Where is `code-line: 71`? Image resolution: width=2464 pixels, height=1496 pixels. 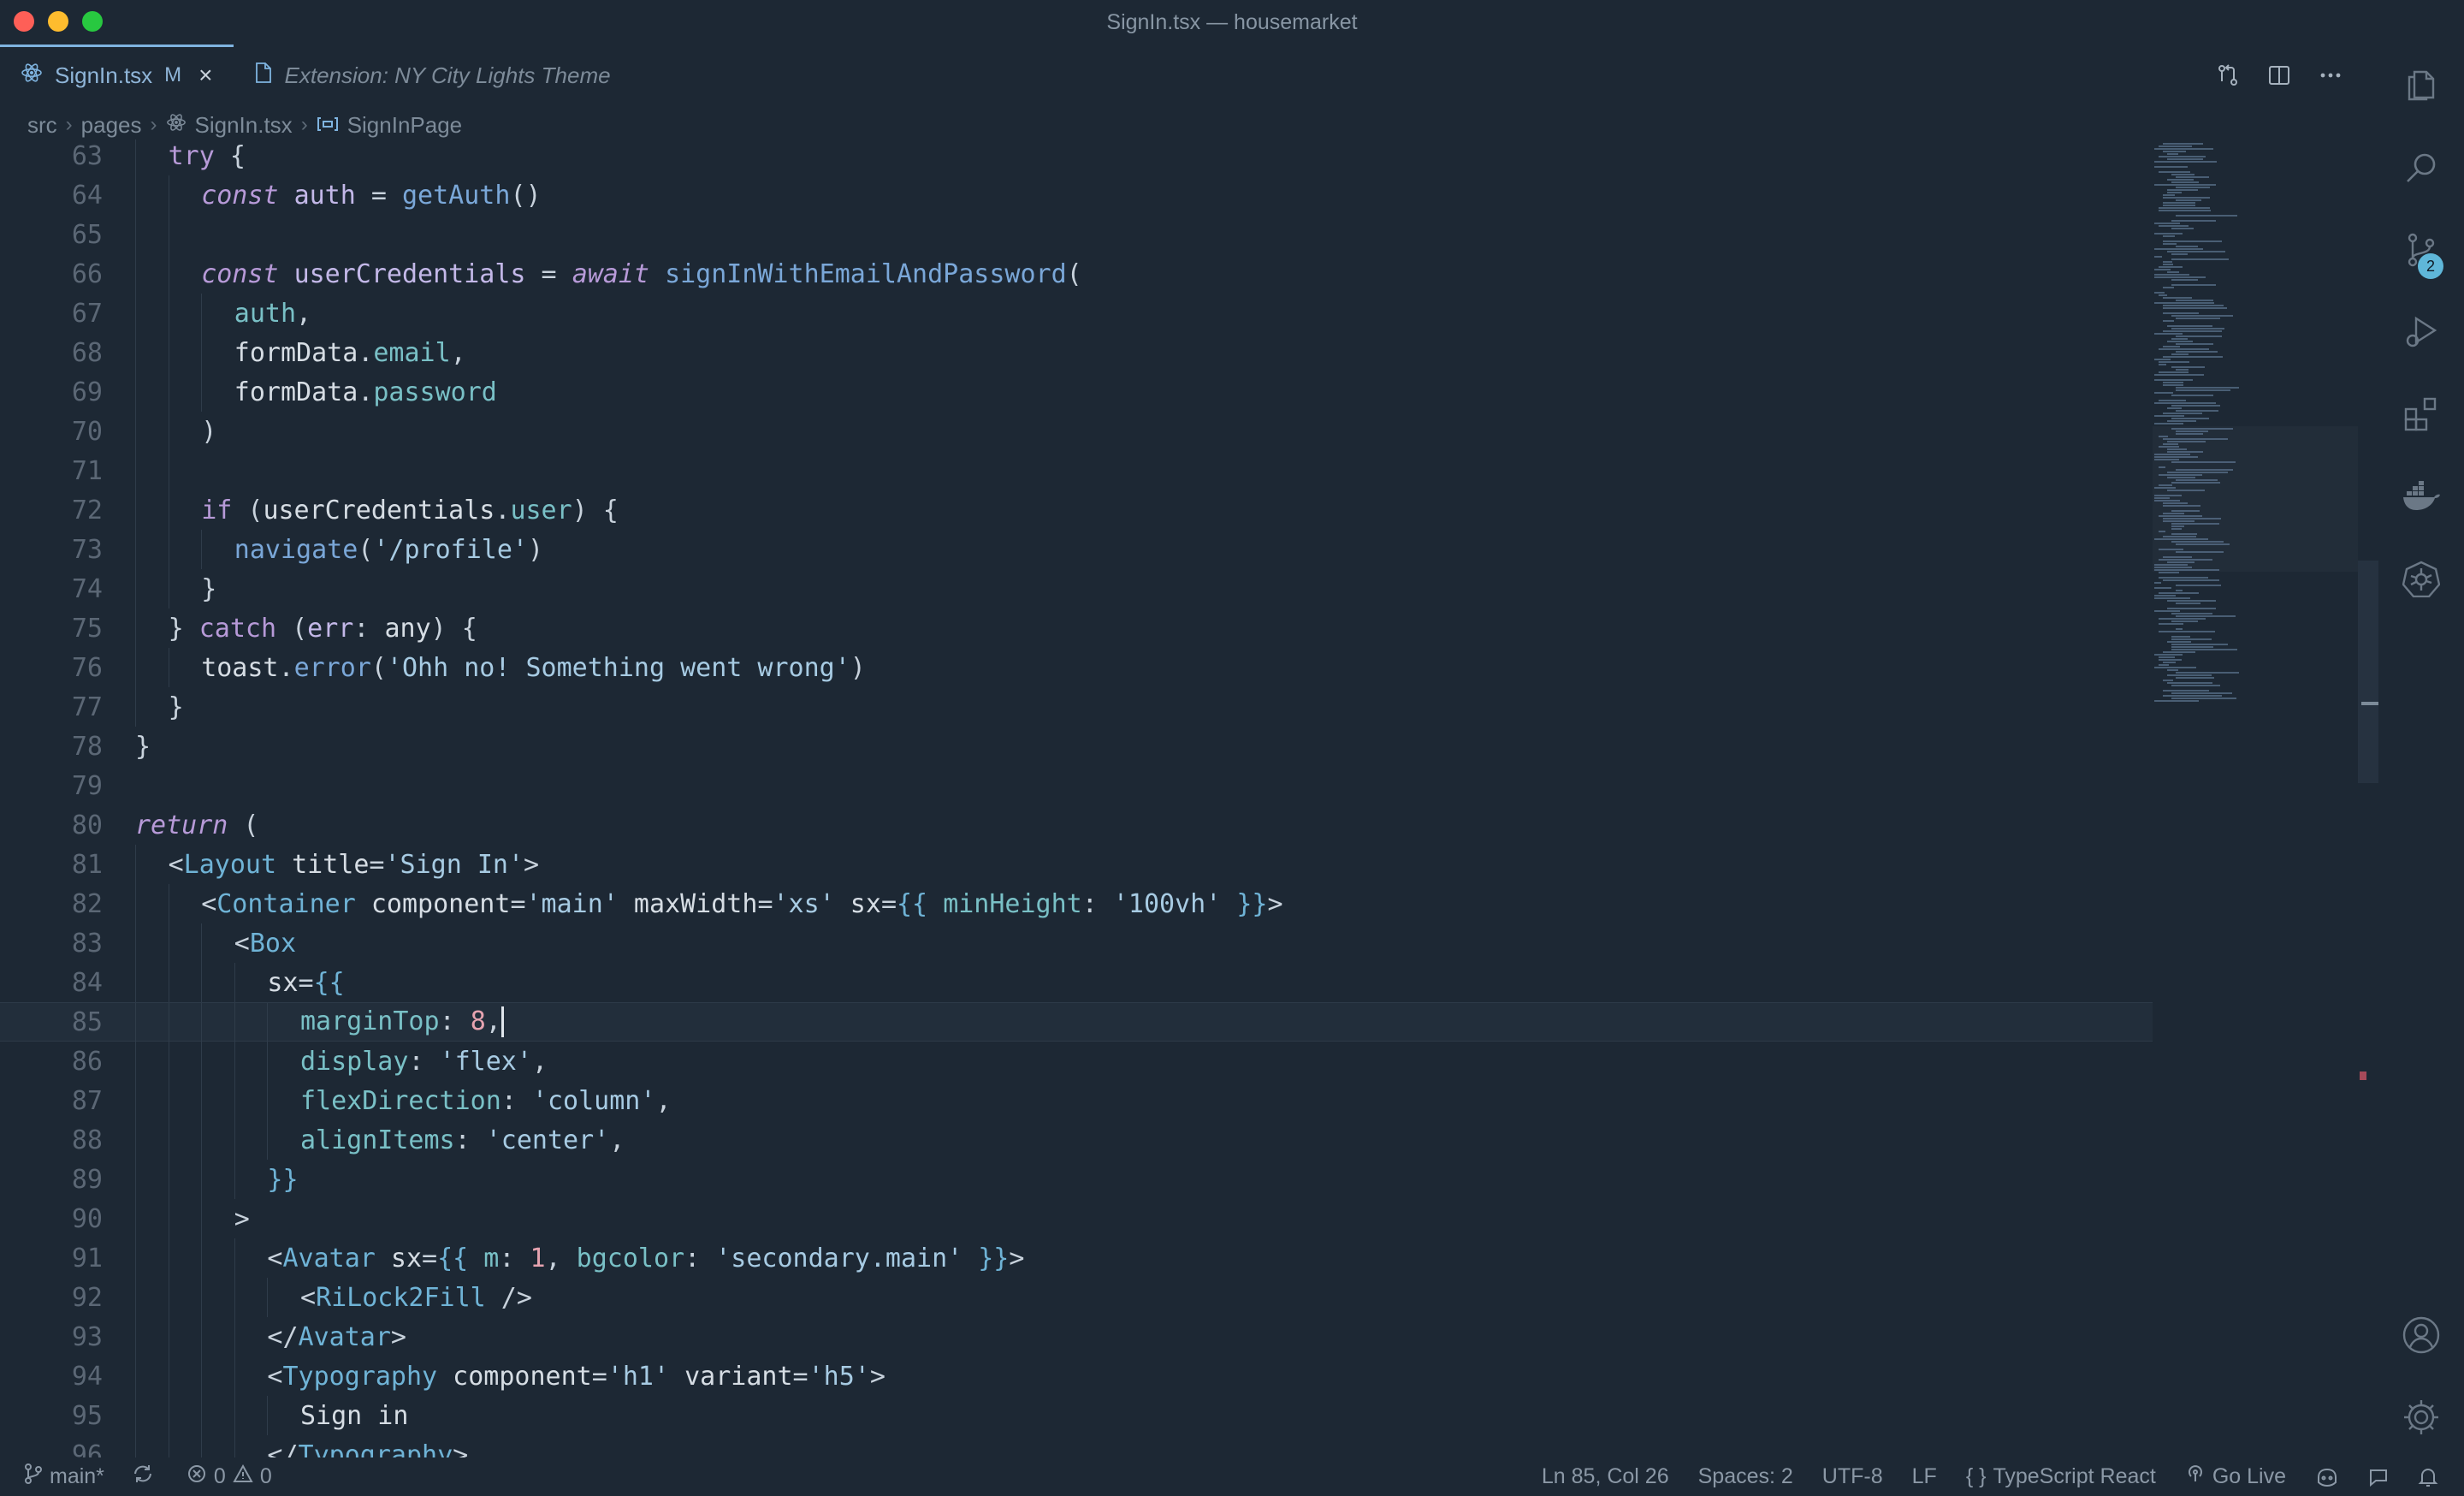 code-line: 71 is located at coordinates (1076, 470).